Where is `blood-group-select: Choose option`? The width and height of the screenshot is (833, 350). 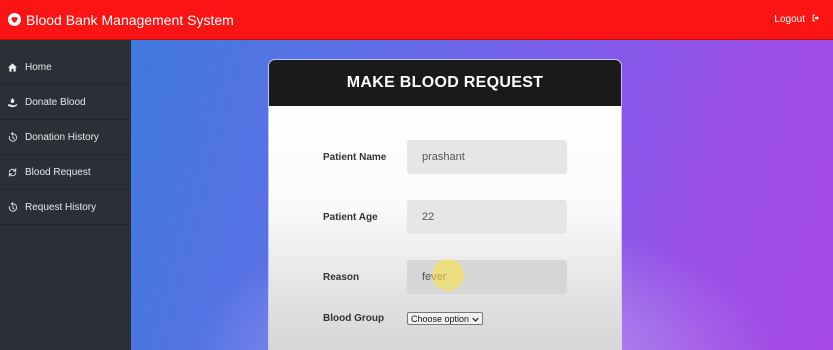 blood-group-select: Choose option is located at coordinates (445, 318).